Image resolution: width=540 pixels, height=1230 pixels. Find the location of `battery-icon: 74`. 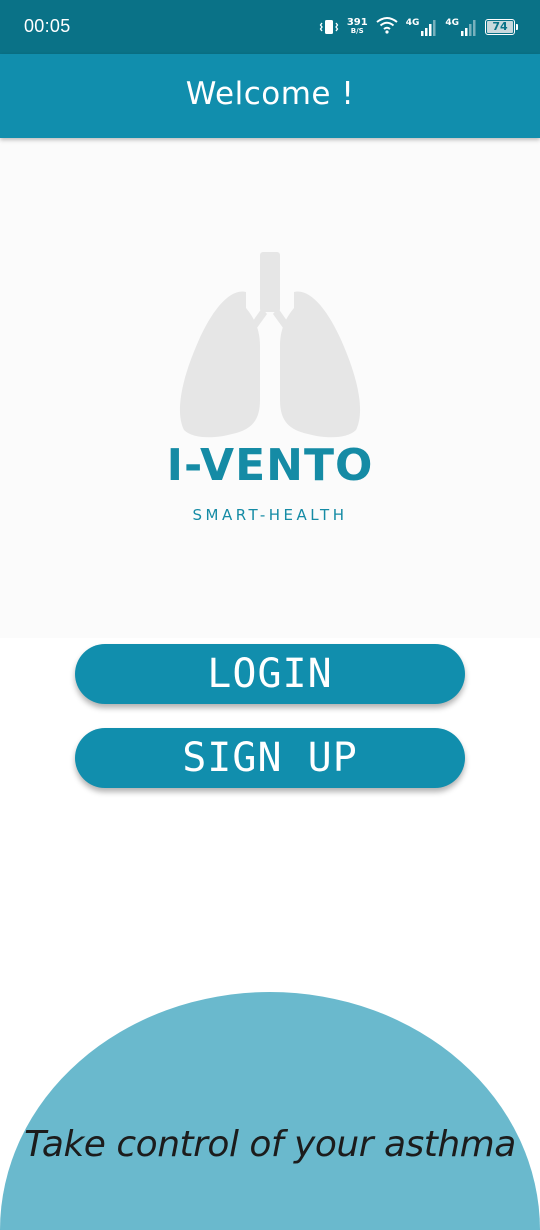

battery-icon: 74 is located at coordinates (501, 27).